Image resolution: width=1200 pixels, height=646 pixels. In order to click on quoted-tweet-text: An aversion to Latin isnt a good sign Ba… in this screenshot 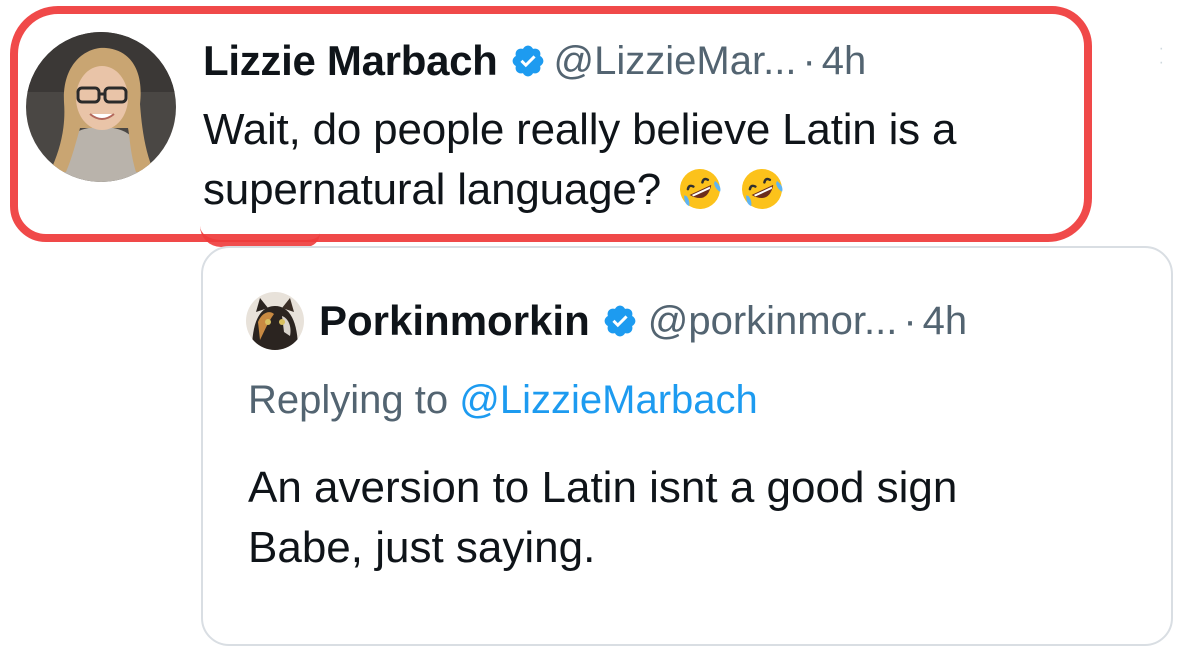, I will do `click(688, 518)`.